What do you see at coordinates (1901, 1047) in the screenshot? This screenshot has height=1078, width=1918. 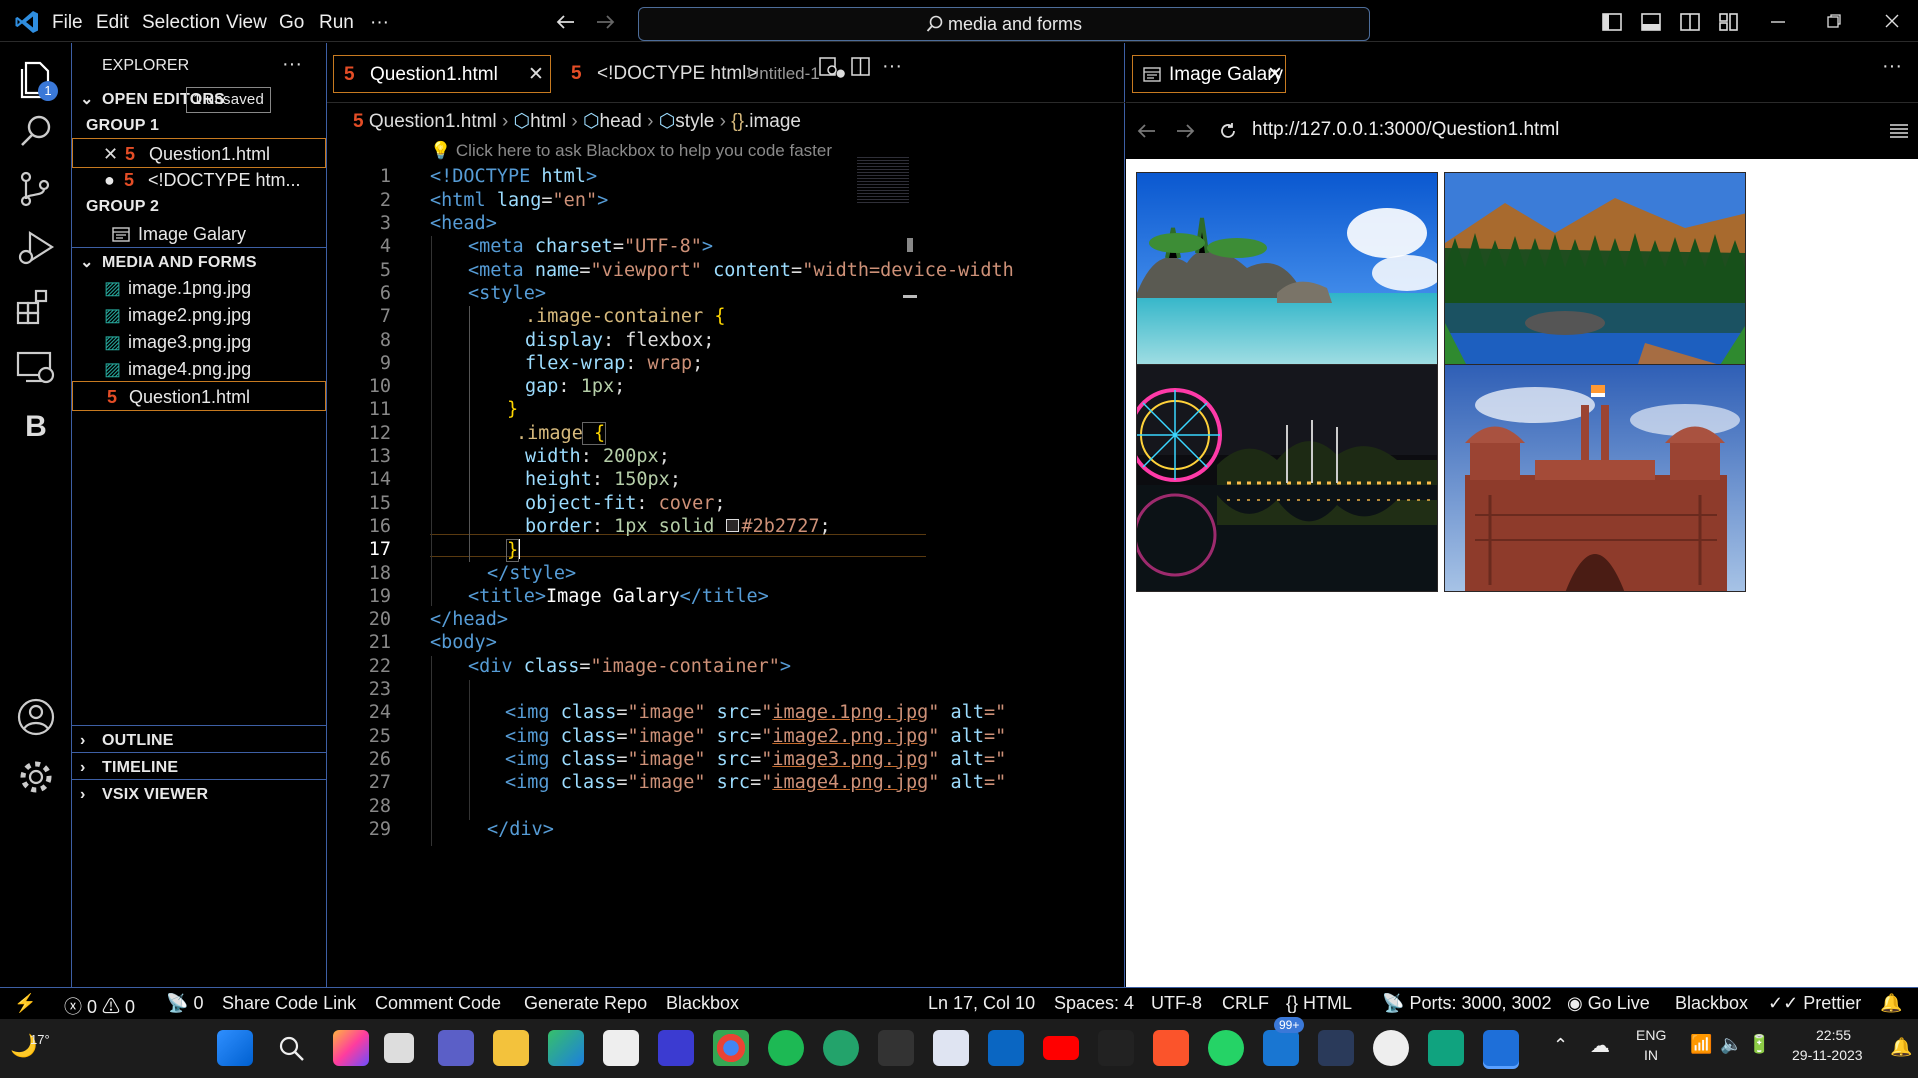 I see `notification-center-icon: 🔔` at bounding box center [1901, 1047].